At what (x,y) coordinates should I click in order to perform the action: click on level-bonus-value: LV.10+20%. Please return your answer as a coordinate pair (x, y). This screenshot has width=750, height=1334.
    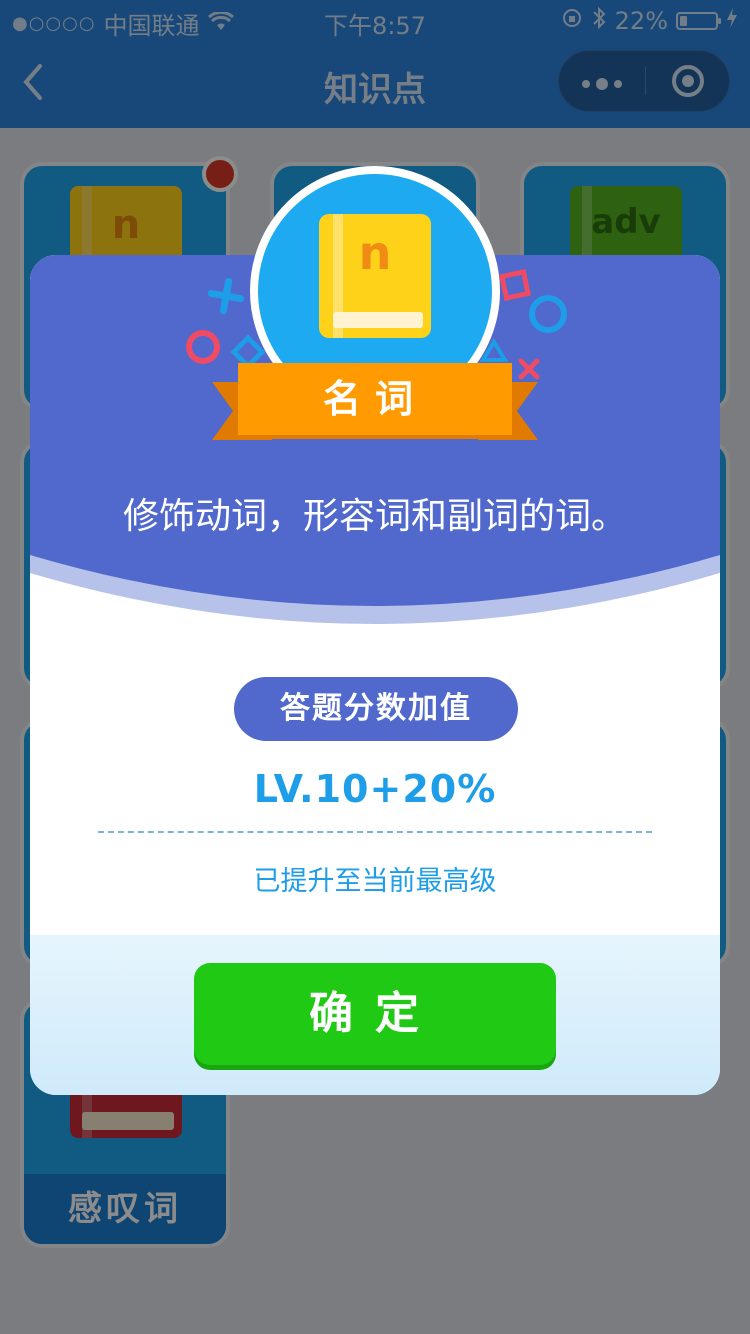
    Looking at the image, I should click on (375, 789).